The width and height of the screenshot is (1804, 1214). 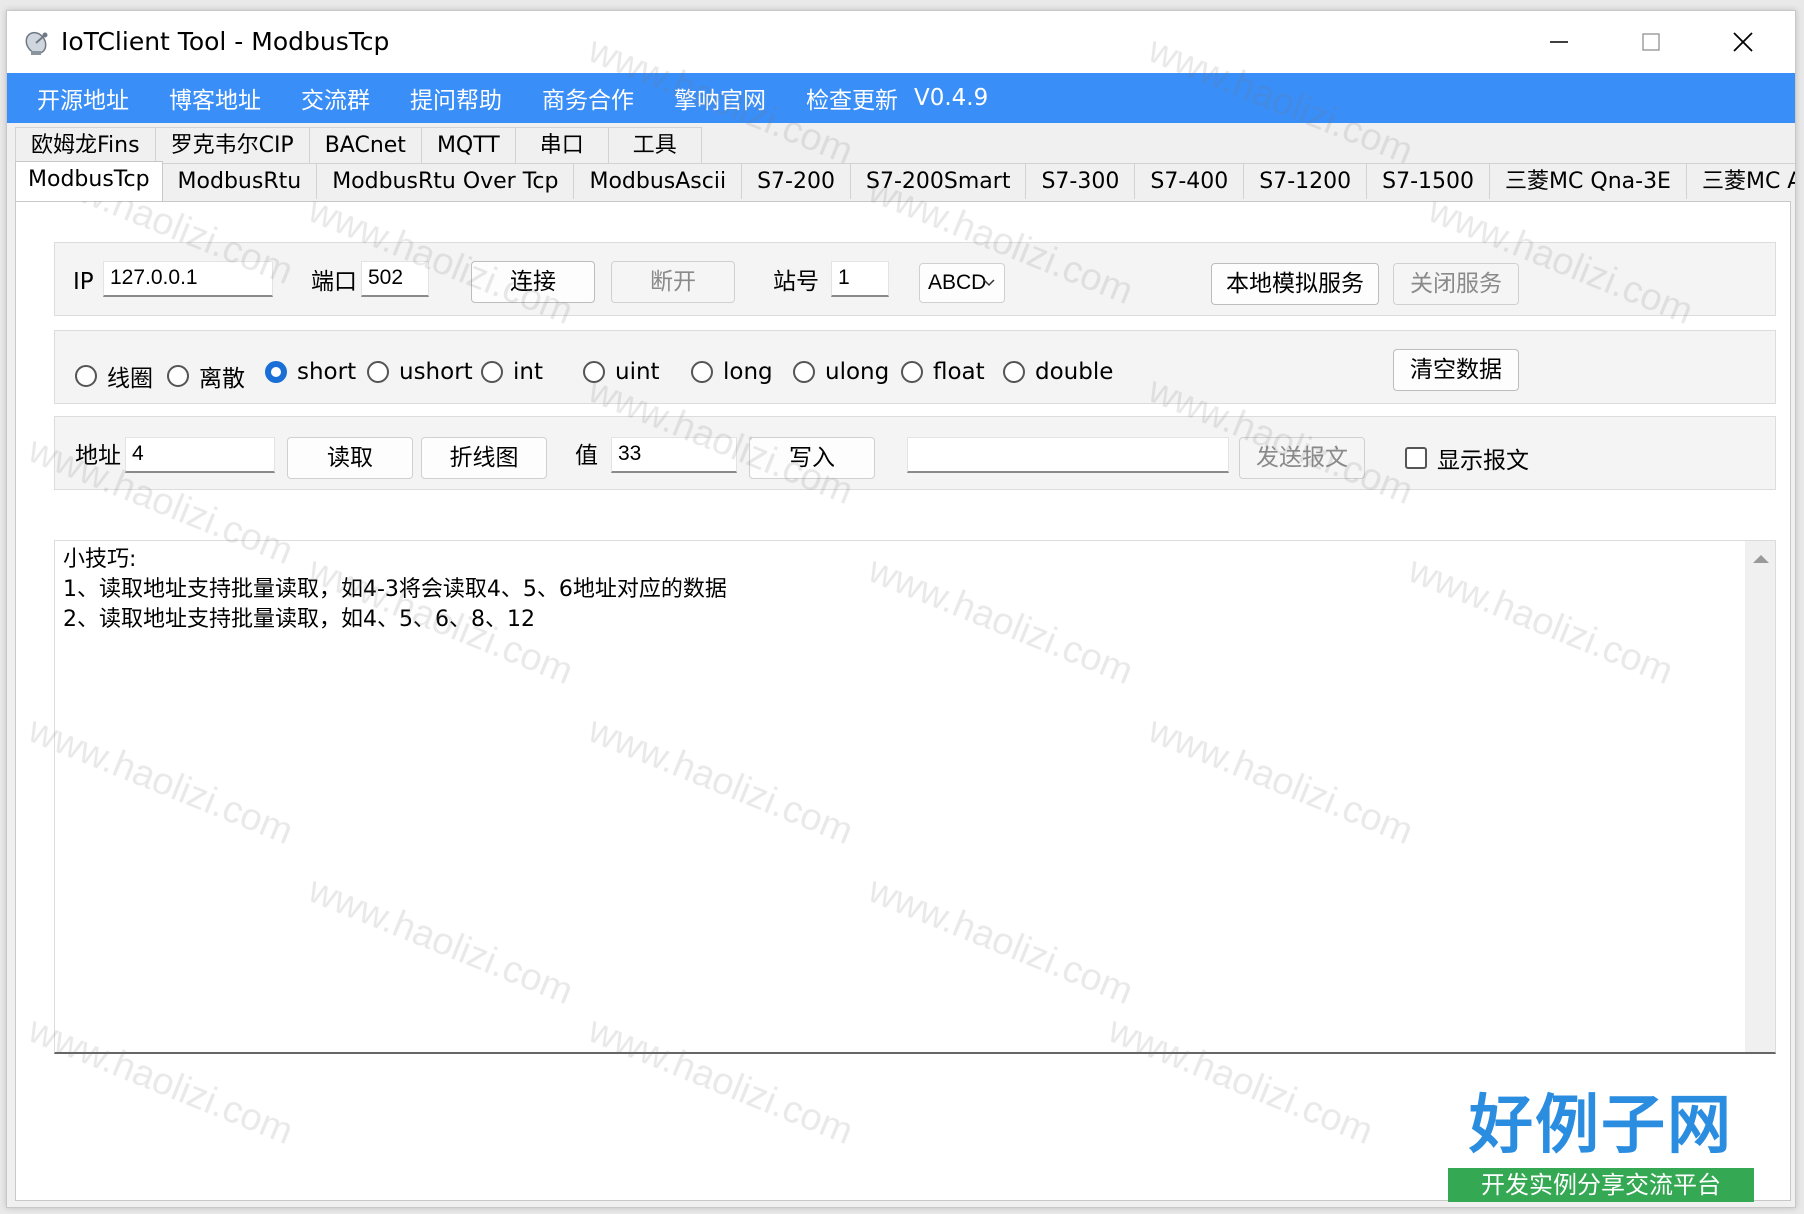 What do you see at coordinates (1760, 796) in the screenshot?
I see `vertical-scrollbar` at bounding box center [1760, 796].